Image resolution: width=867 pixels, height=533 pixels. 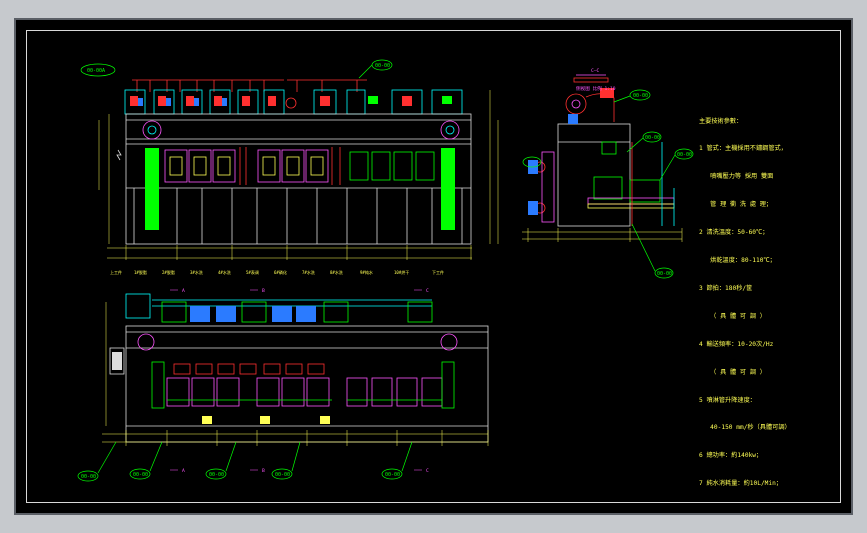 What do you see at coordinates (737, 261) in the screenshot?
I see `note-line: 烘乾溫度：80-110℃；` at bounding box center [737, 261].